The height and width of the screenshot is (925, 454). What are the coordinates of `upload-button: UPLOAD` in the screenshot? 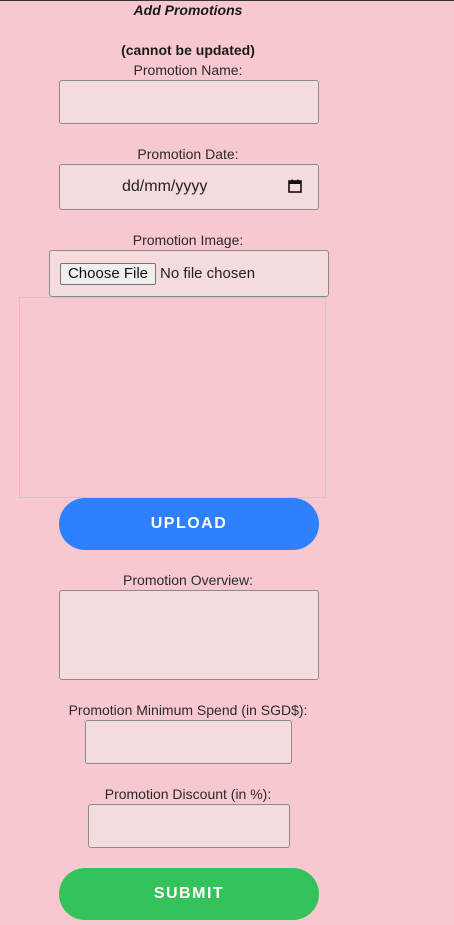 It's located at (189, 524).